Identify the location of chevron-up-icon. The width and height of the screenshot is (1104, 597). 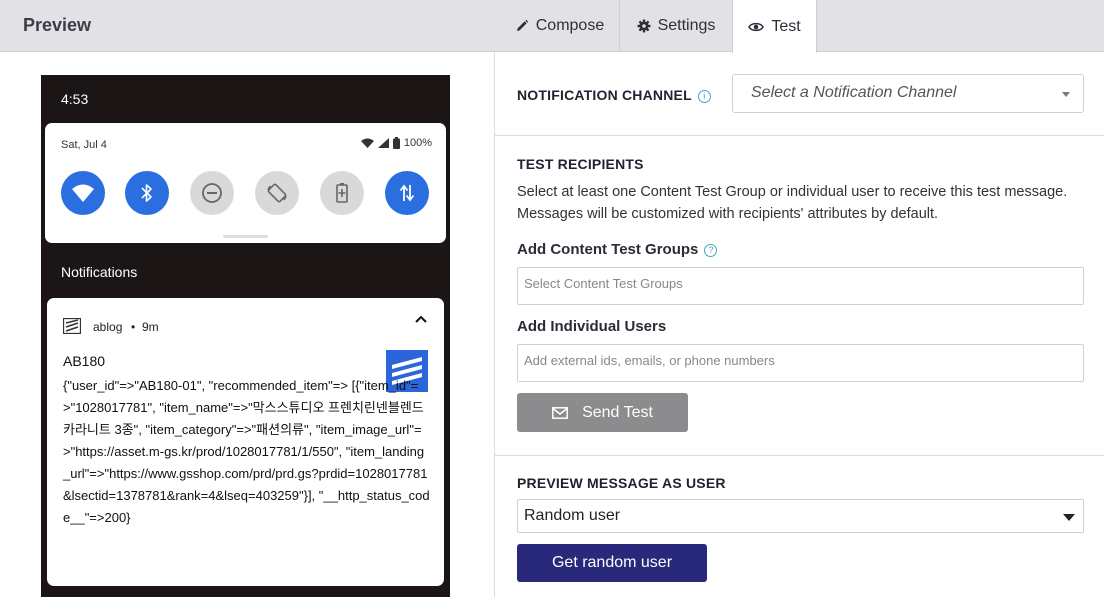
(421, 319).